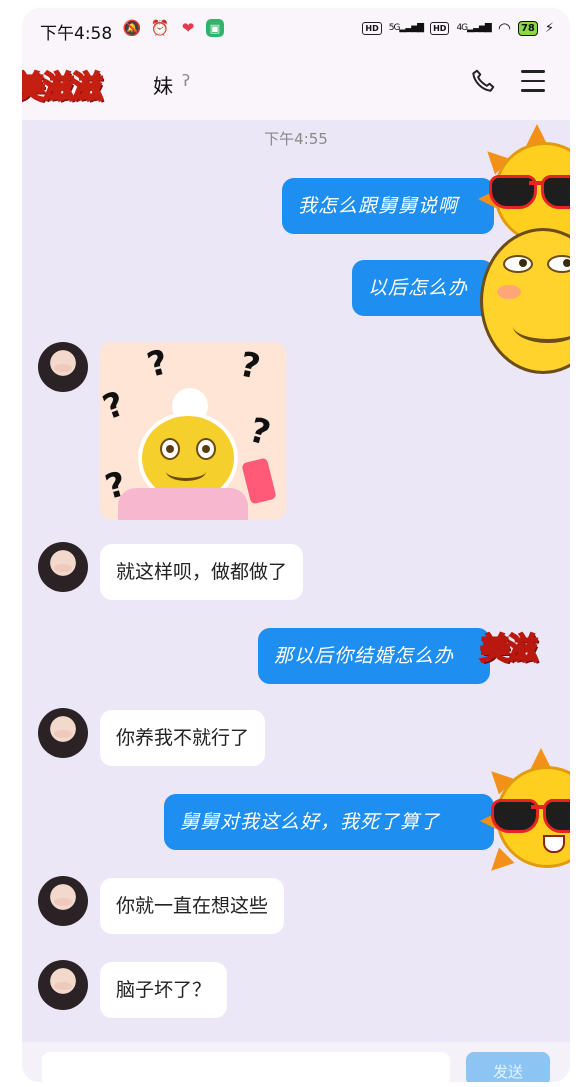  I want to click on name-sticker: 美滋滋, so click(63, 88).